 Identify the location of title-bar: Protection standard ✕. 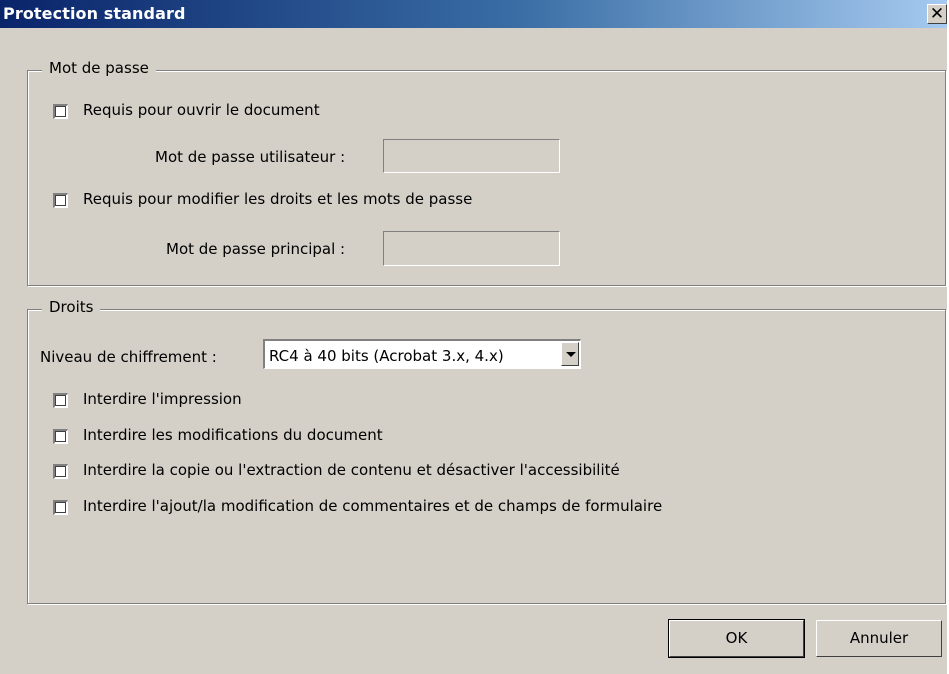
(473, 14).